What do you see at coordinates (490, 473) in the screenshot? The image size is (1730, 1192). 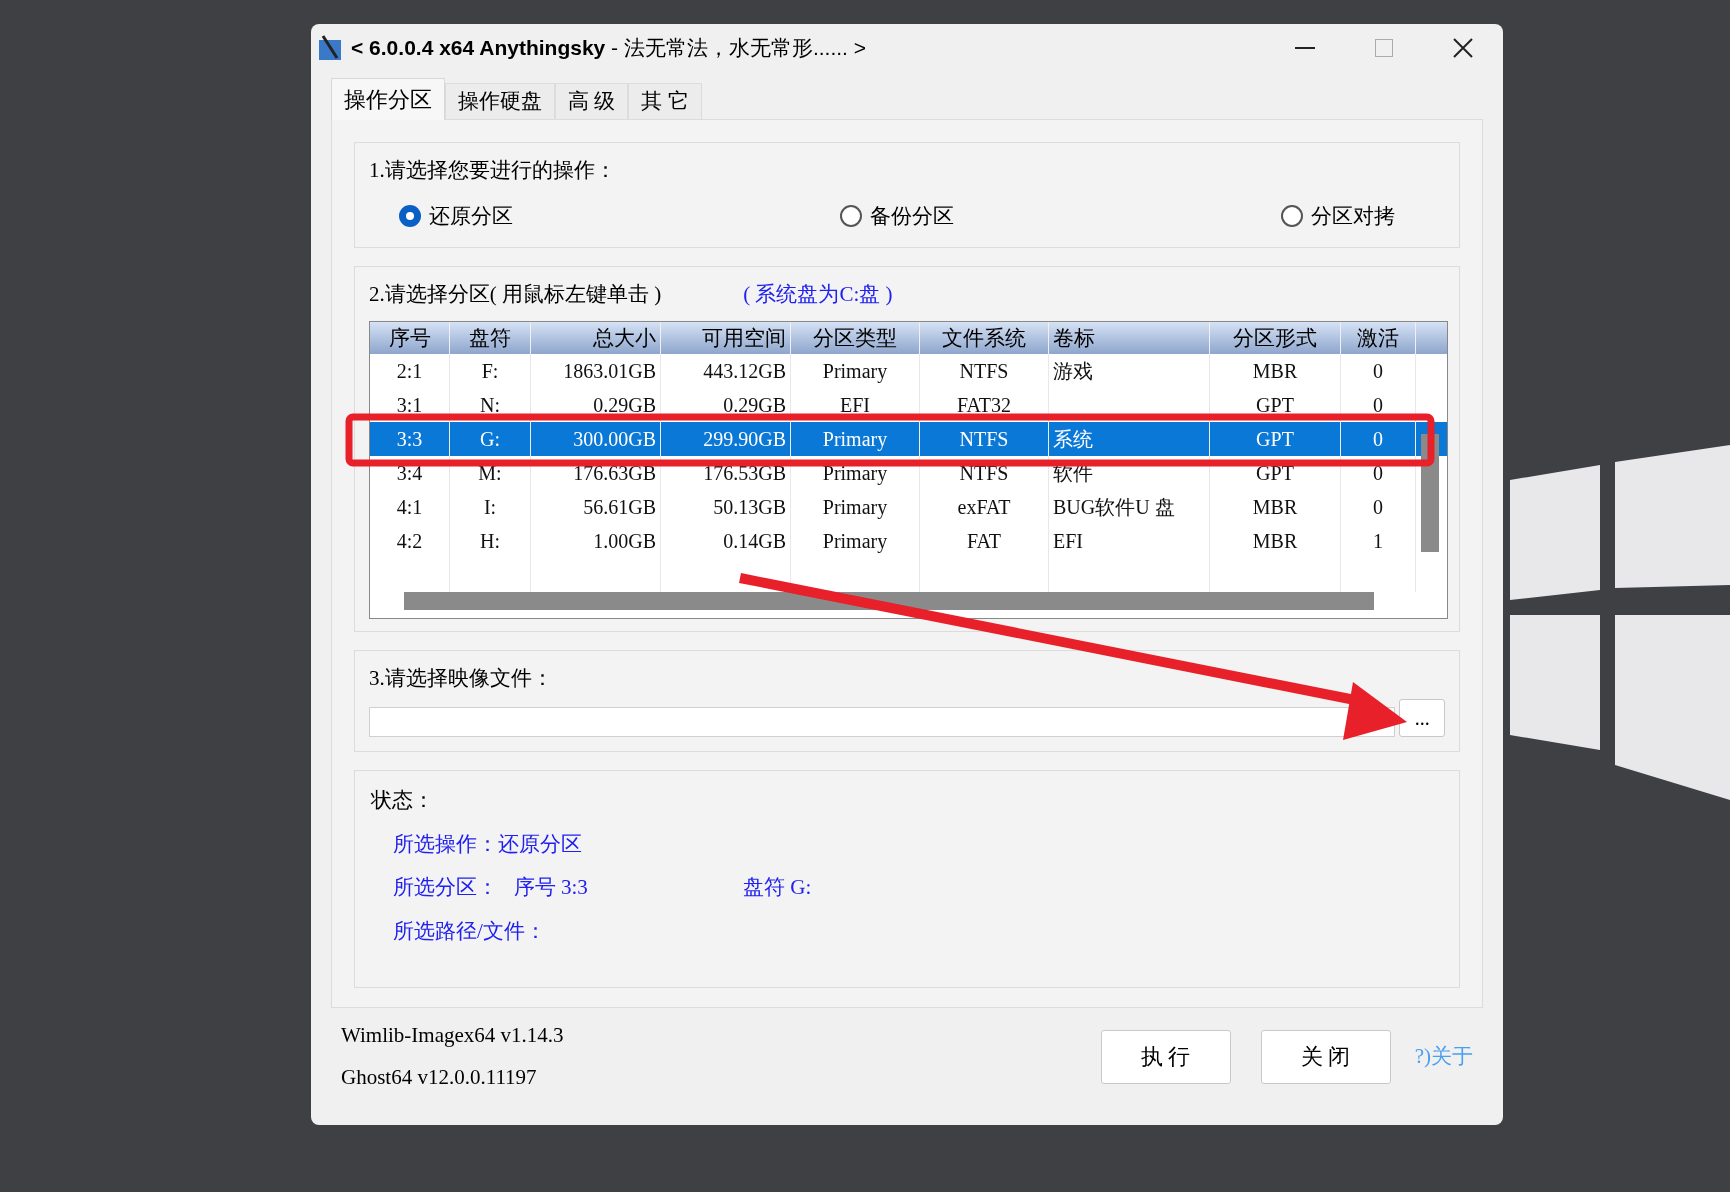 I see `table-cell-text: M:` at bounding box center [490, 473].